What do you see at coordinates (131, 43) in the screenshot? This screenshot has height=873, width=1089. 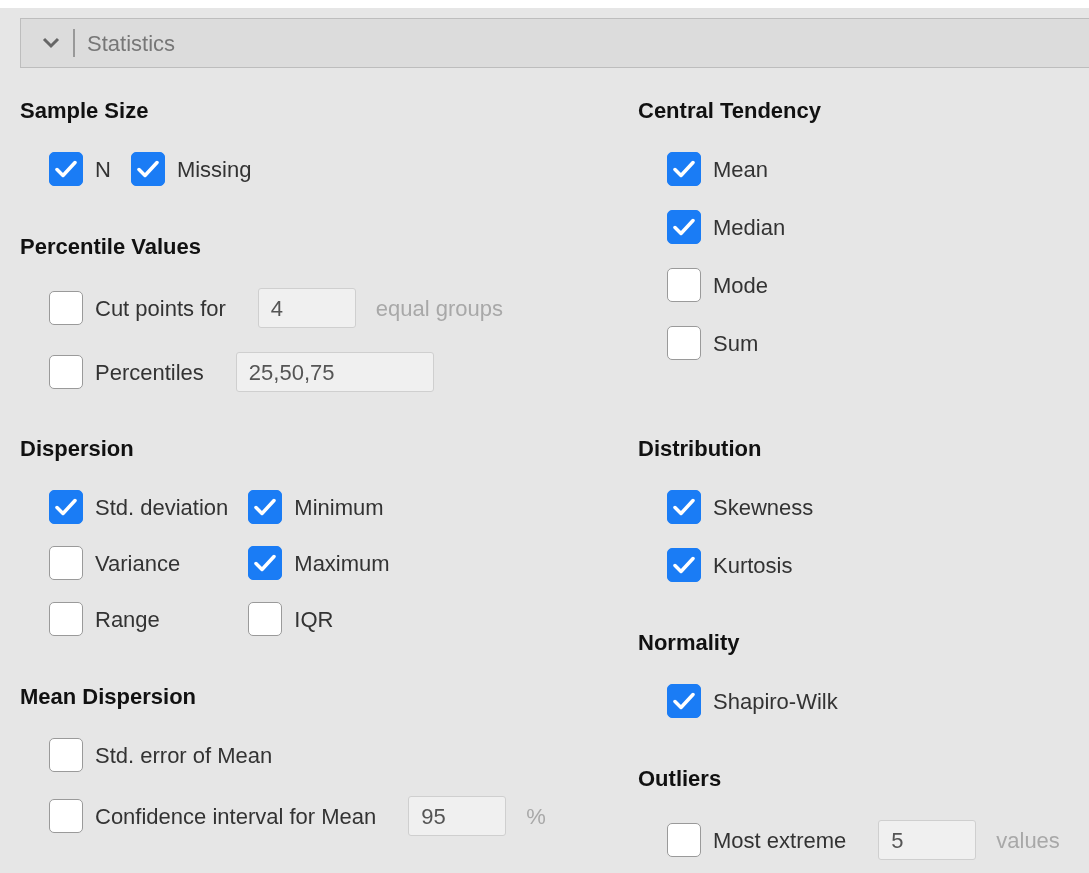 I see `header-title: Statistics` at bounding box center [131, 43].